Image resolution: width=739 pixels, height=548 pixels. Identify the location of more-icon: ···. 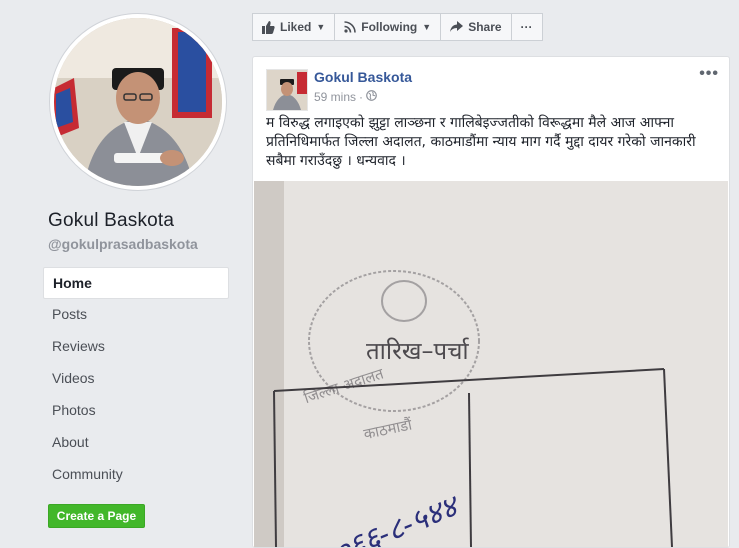
(526, 27).